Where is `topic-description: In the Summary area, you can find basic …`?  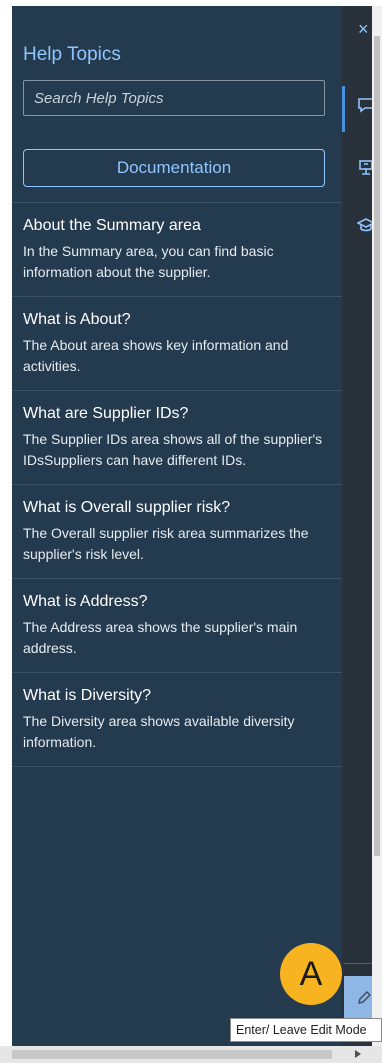 topic-description: In the Summary area, you can find basic … is located at coordinates (148, 261).